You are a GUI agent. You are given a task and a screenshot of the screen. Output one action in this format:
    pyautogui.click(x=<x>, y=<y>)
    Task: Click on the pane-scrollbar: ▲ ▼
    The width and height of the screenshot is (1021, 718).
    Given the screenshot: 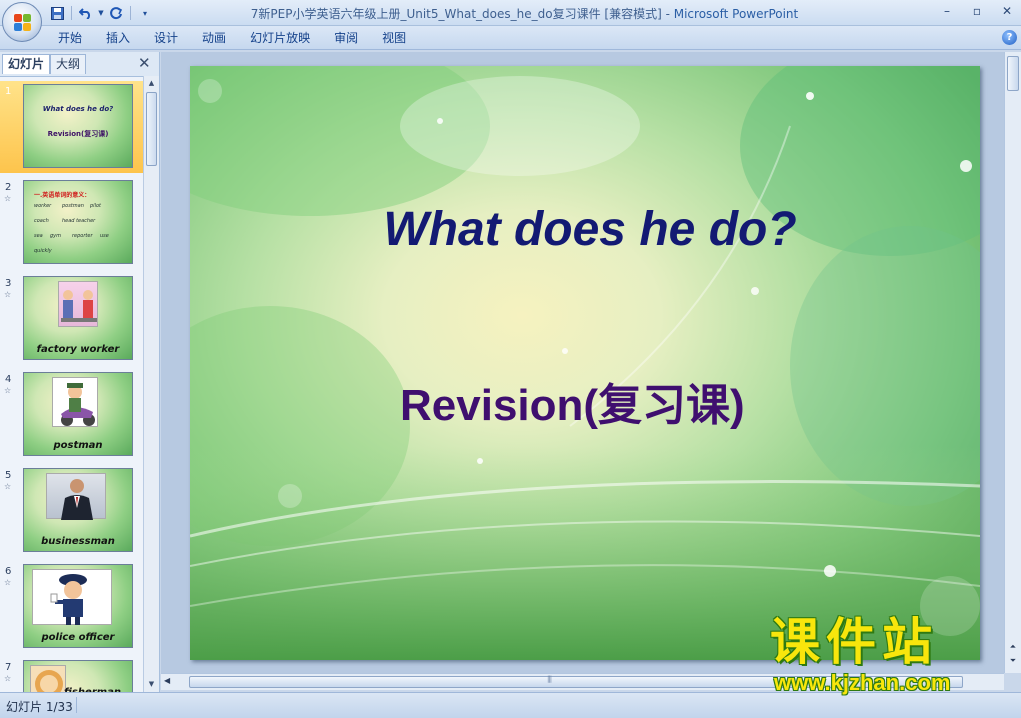 What is the action you would take?
    pyautogui.click(x=151, y=384)
    